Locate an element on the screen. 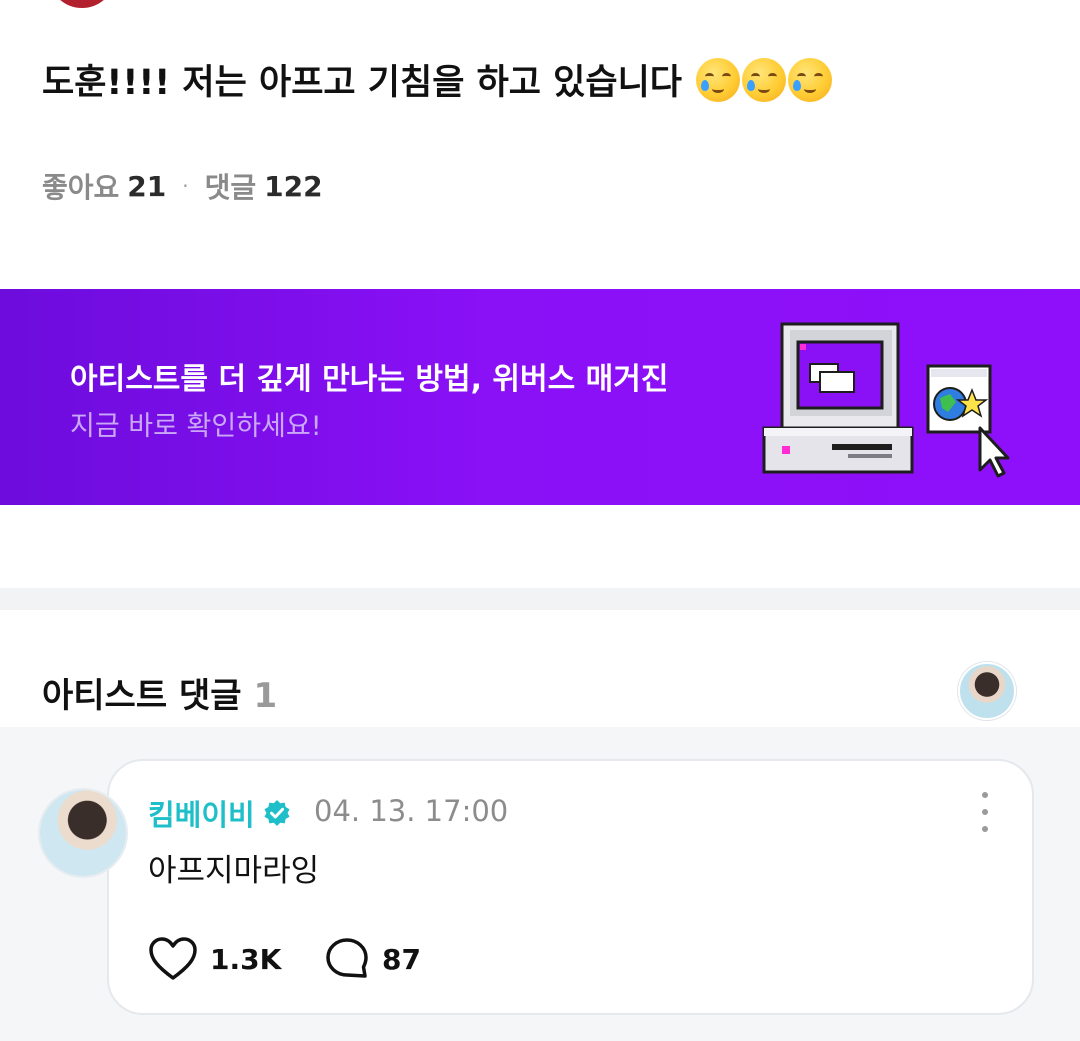 The height and width of the screenshot is (1041, 1080). emoji-row is located at coordinates (764, 79).